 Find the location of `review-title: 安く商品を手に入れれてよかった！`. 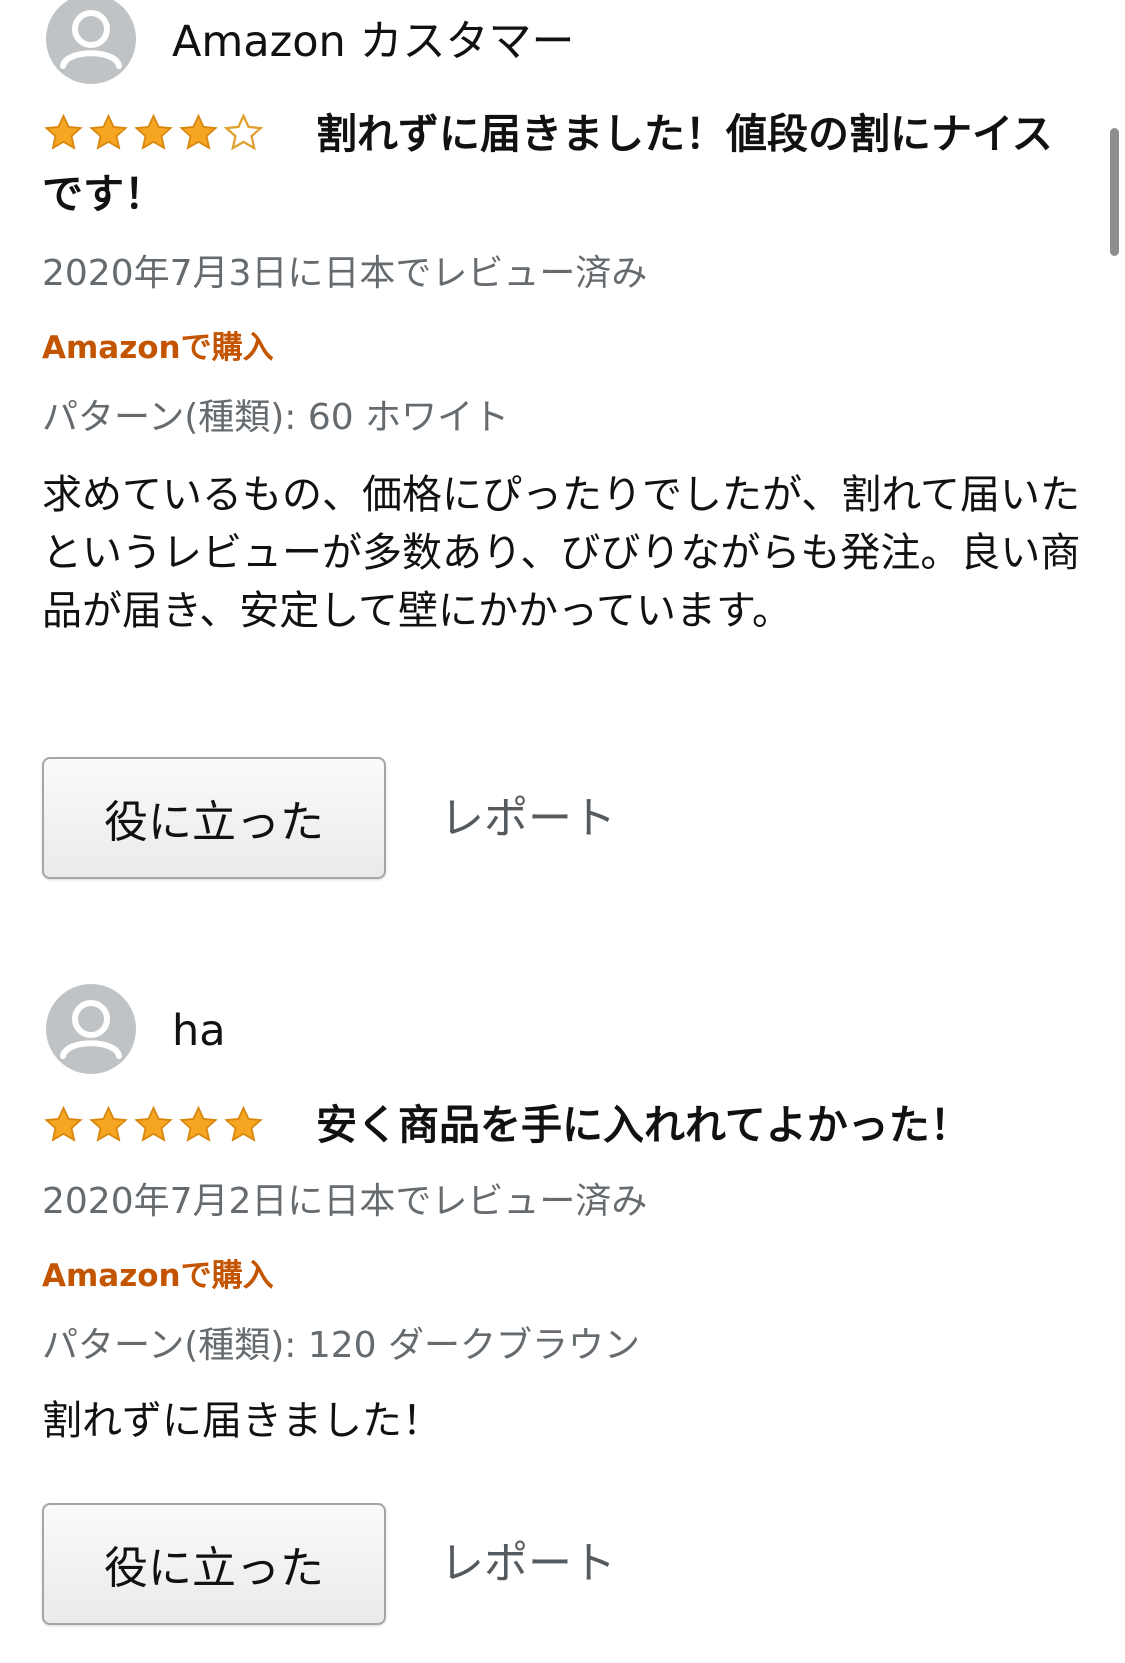

review-title: 安く商品を手に入れれてよかった！ is located at coordinates (562, 1125).